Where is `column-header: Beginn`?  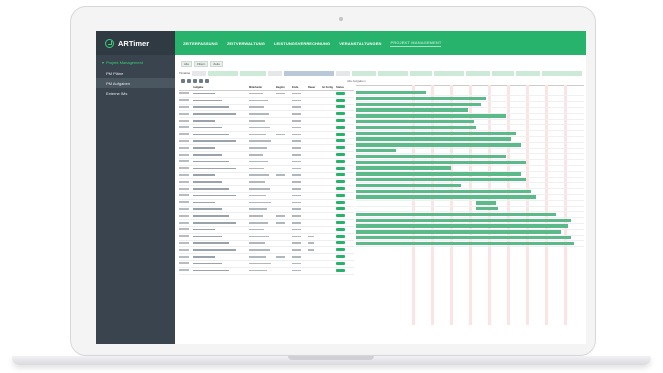 column-header: Beginn is located at coordinates (284, 87).